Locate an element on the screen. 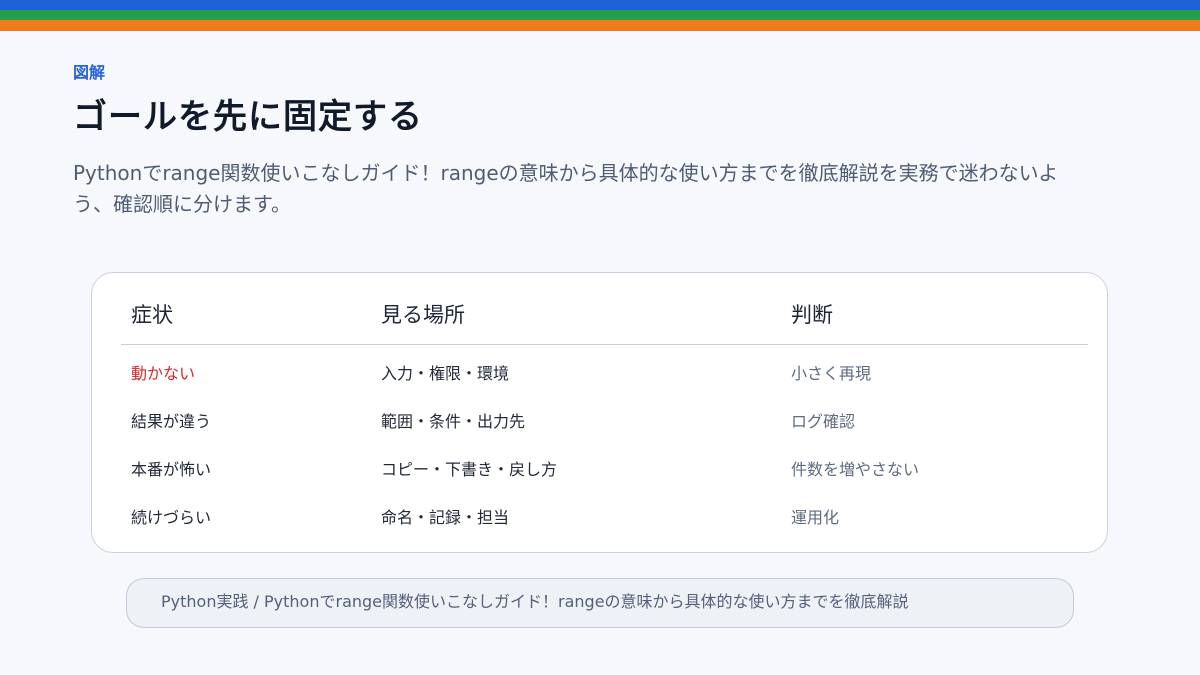 The height and width of the screenshot is (675, 1200). row-decision: 運用化 is located at coordinates (815, 517).